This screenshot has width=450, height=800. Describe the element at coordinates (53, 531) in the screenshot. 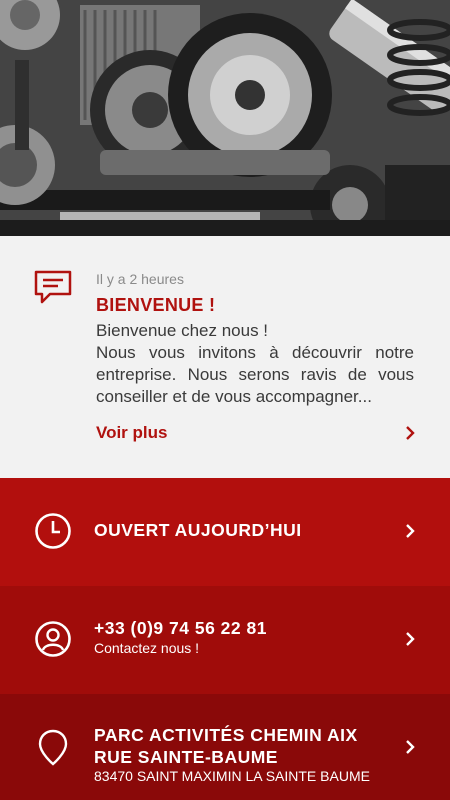

I see `clock-icon` at that location.